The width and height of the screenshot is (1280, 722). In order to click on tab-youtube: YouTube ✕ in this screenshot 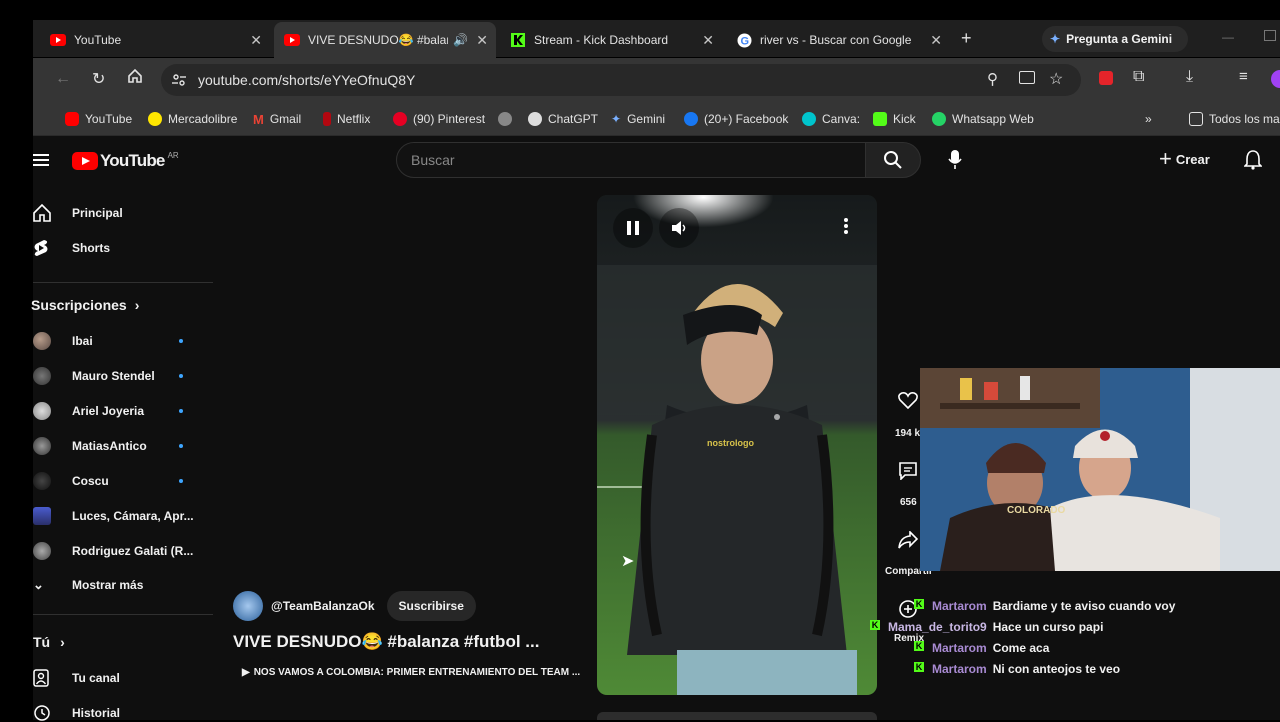, I will do `click(160, 40)`.